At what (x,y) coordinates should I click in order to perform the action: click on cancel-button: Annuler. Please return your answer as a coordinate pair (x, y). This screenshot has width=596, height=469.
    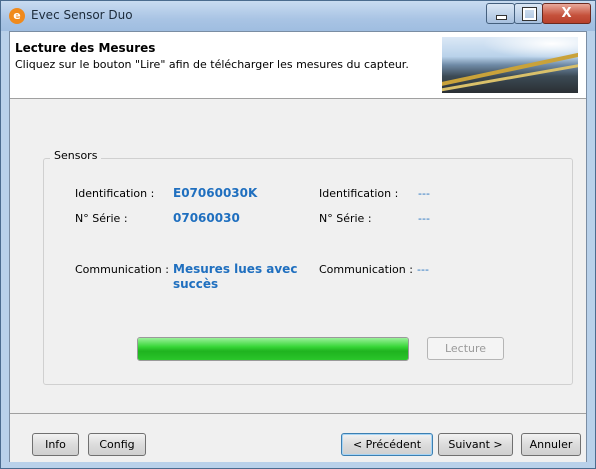
    Looking at the image, I should click on (551, 444).